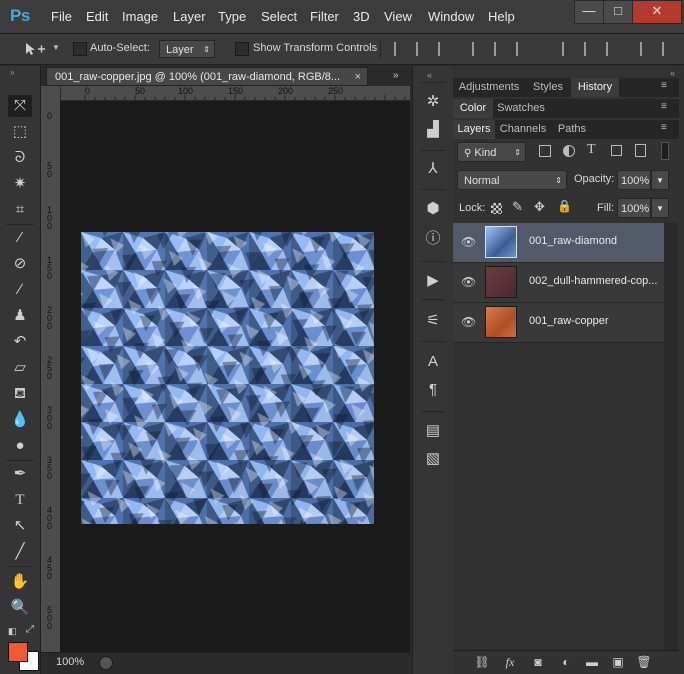 This screenshot has width=684, height=674. I want to click on info-icon: ⓘ, so click(433, 239).